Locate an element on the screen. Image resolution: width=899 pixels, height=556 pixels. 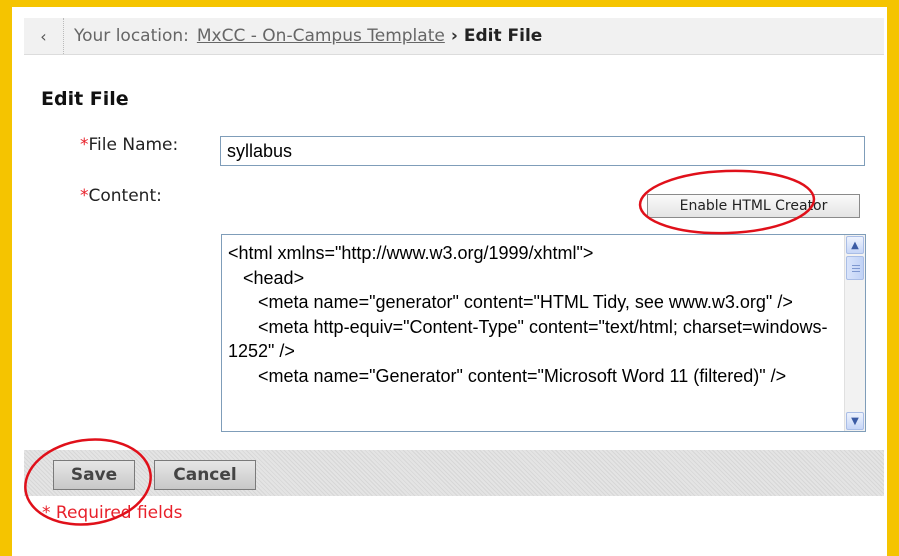
file-name-input is located at coordinates (542, 151).